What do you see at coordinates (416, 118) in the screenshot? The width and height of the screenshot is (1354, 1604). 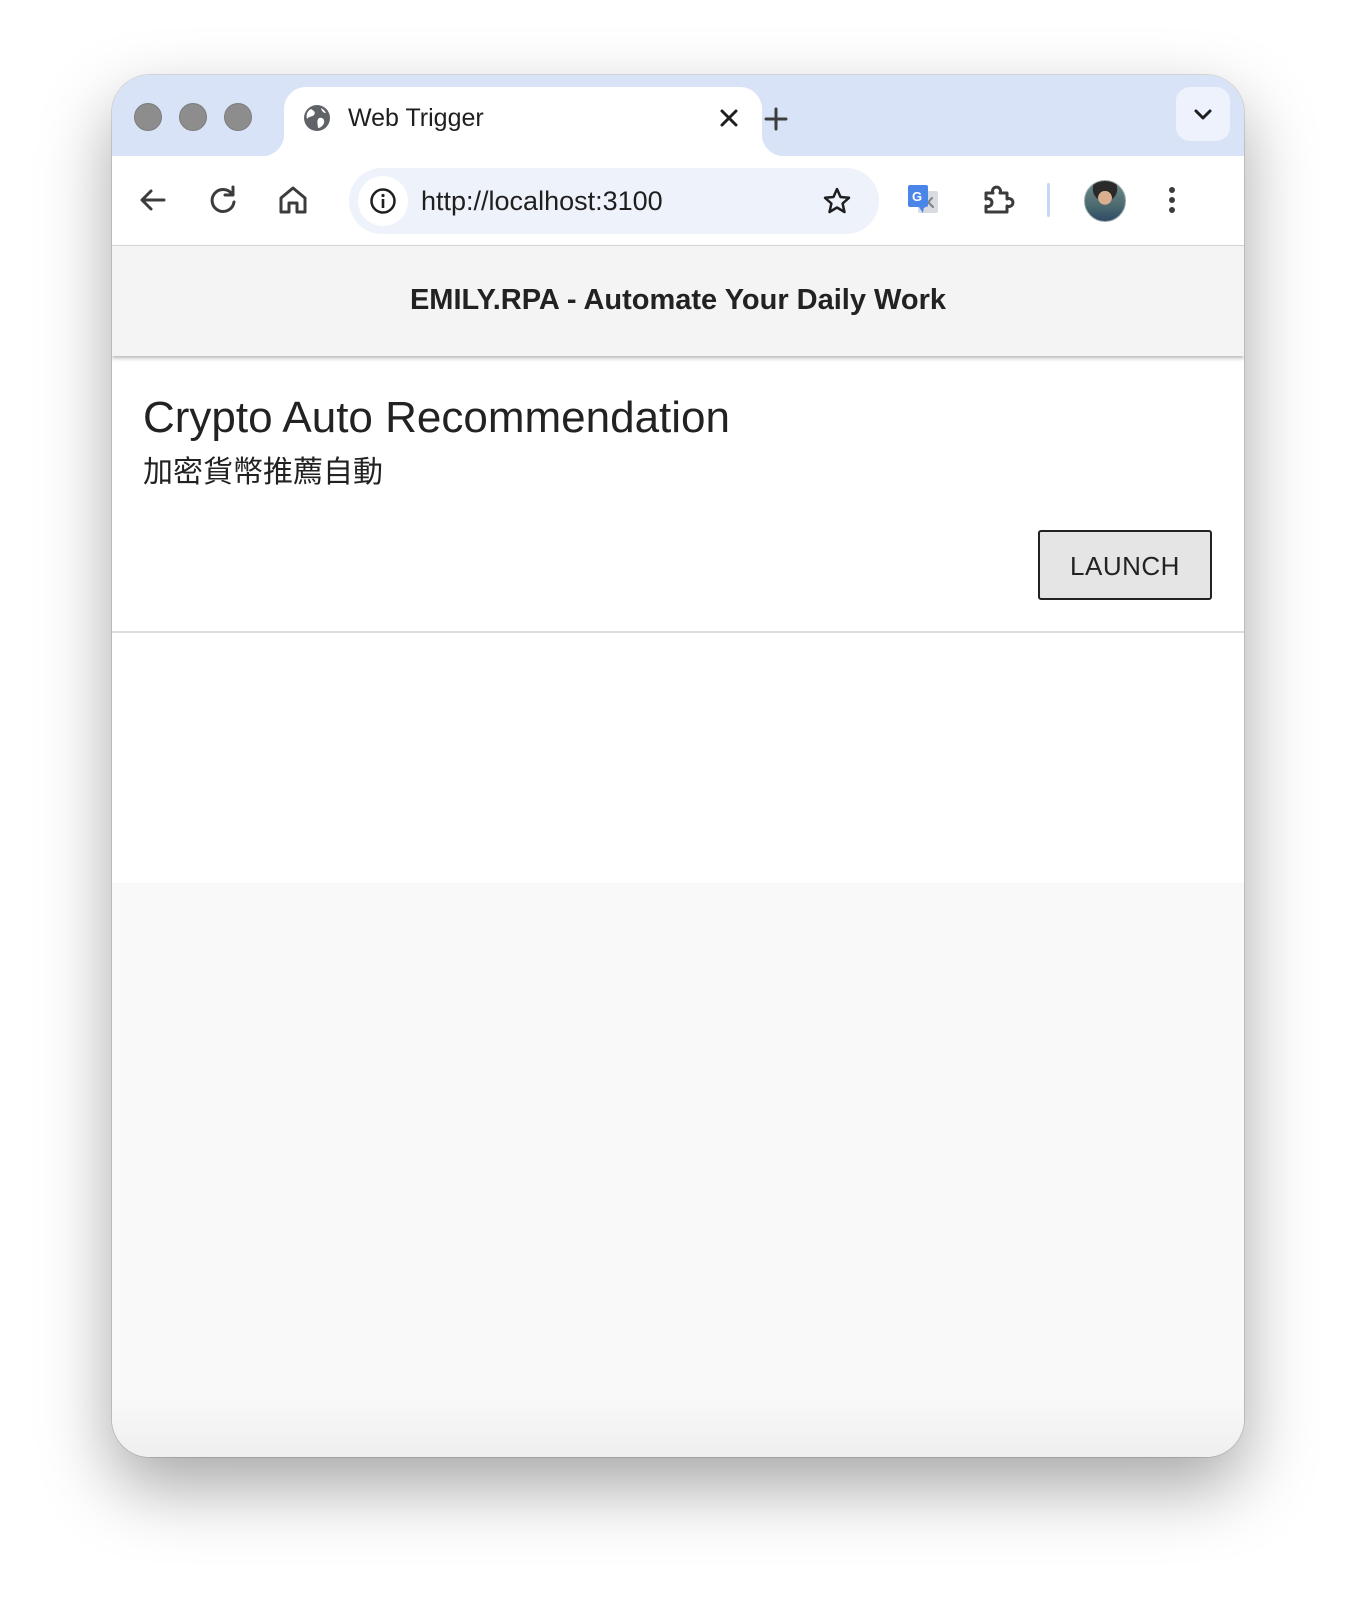 I see `tab-title: Web Trigger` at bounding box center [416, 118].